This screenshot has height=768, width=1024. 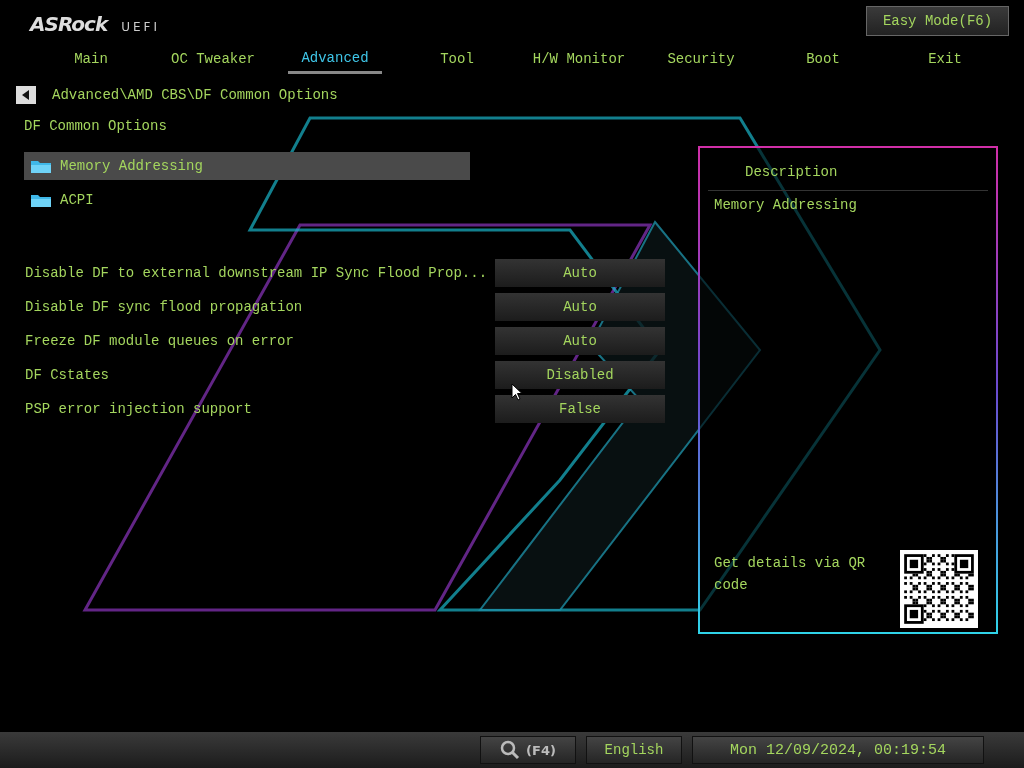 I want to click on menu-tab: H/W Monitor, so click(x=579, y=59).